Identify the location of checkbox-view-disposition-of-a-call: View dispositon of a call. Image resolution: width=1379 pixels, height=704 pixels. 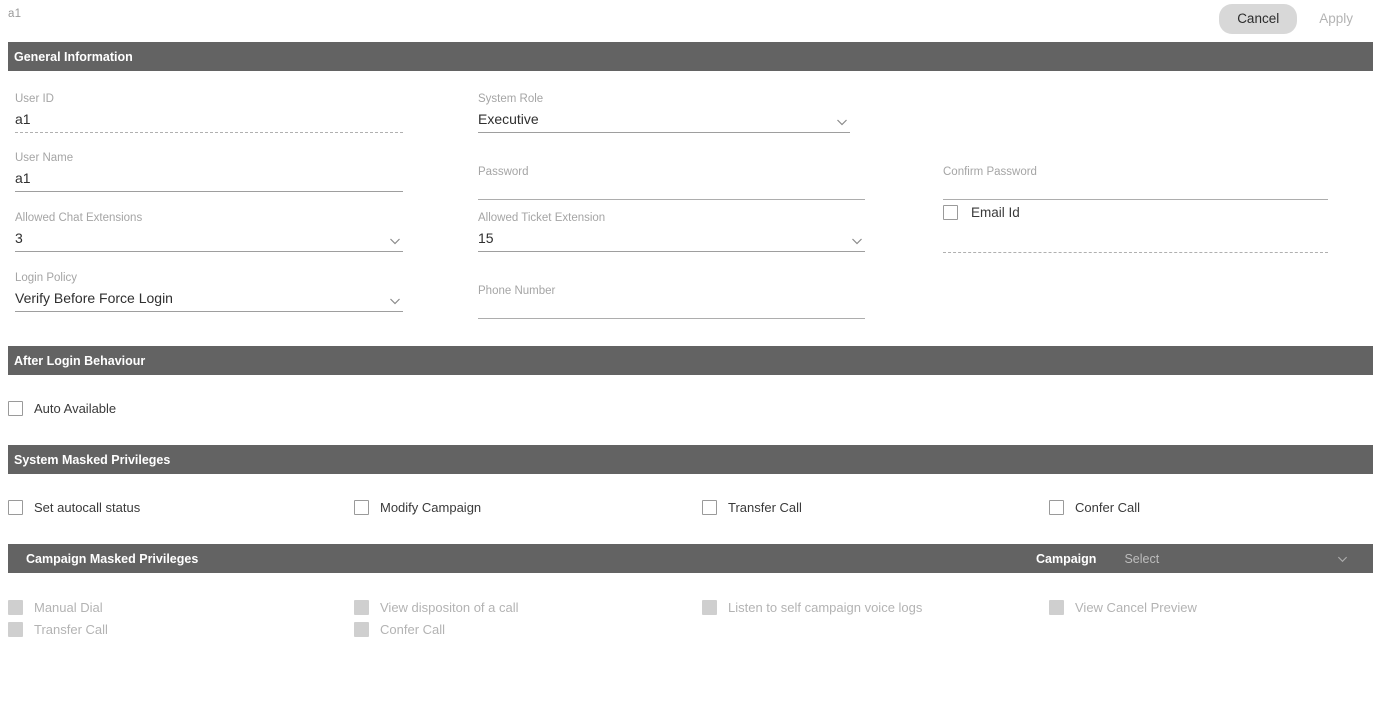
(436, 607).